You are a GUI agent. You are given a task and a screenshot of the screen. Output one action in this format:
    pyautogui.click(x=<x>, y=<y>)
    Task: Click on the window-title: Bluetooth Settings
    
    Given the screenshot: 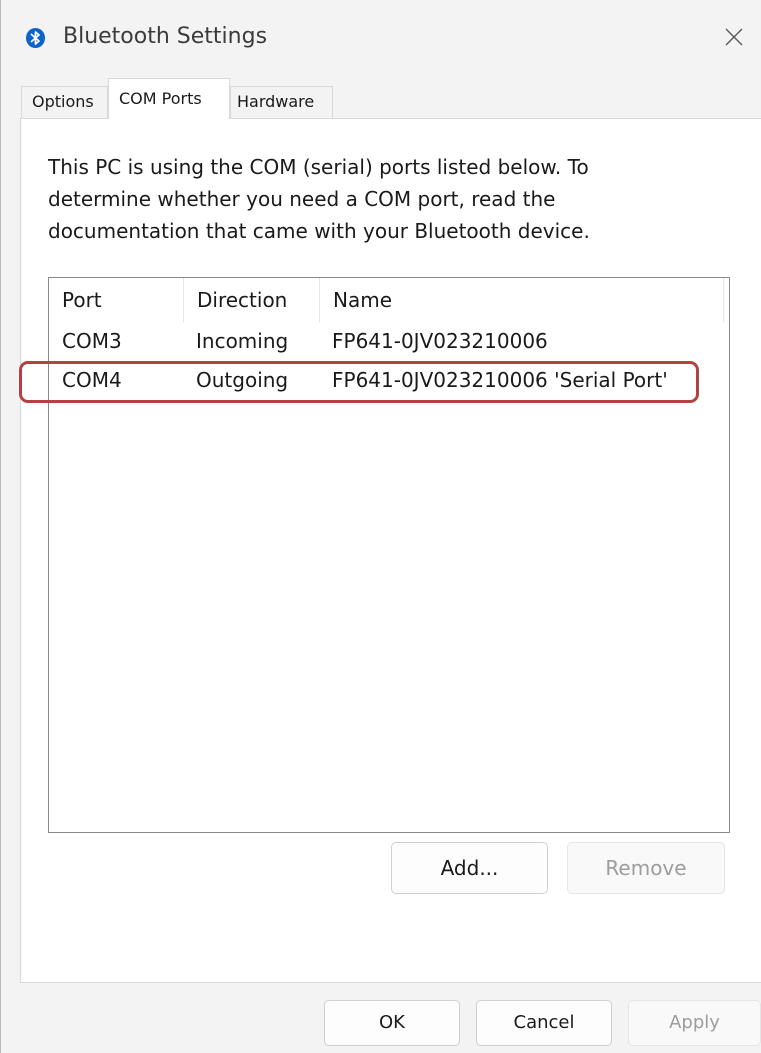 What is the action you would take?
    pyautogui.click(x=165, y=36)
    